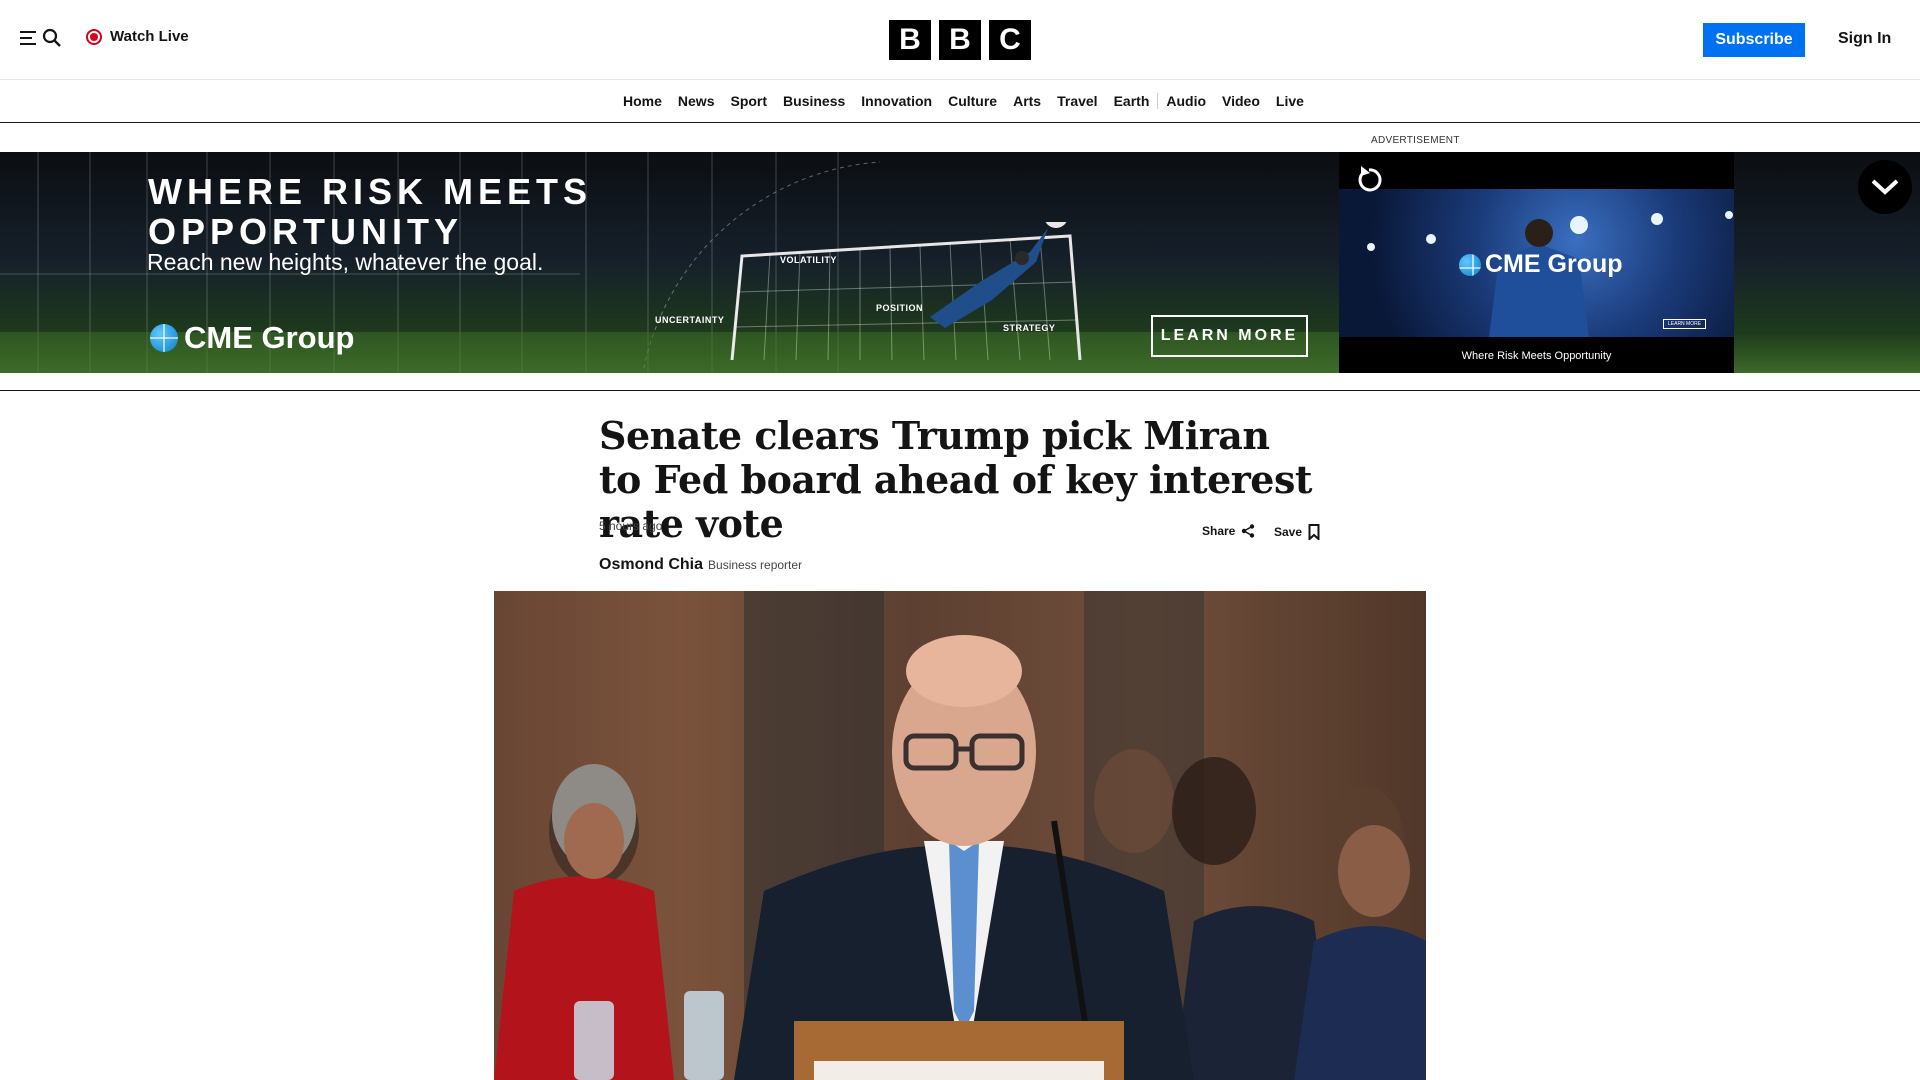  I want to click on ad-headline: WHERE RISK MEETS OPPORTUNITY, so click(370, 212).